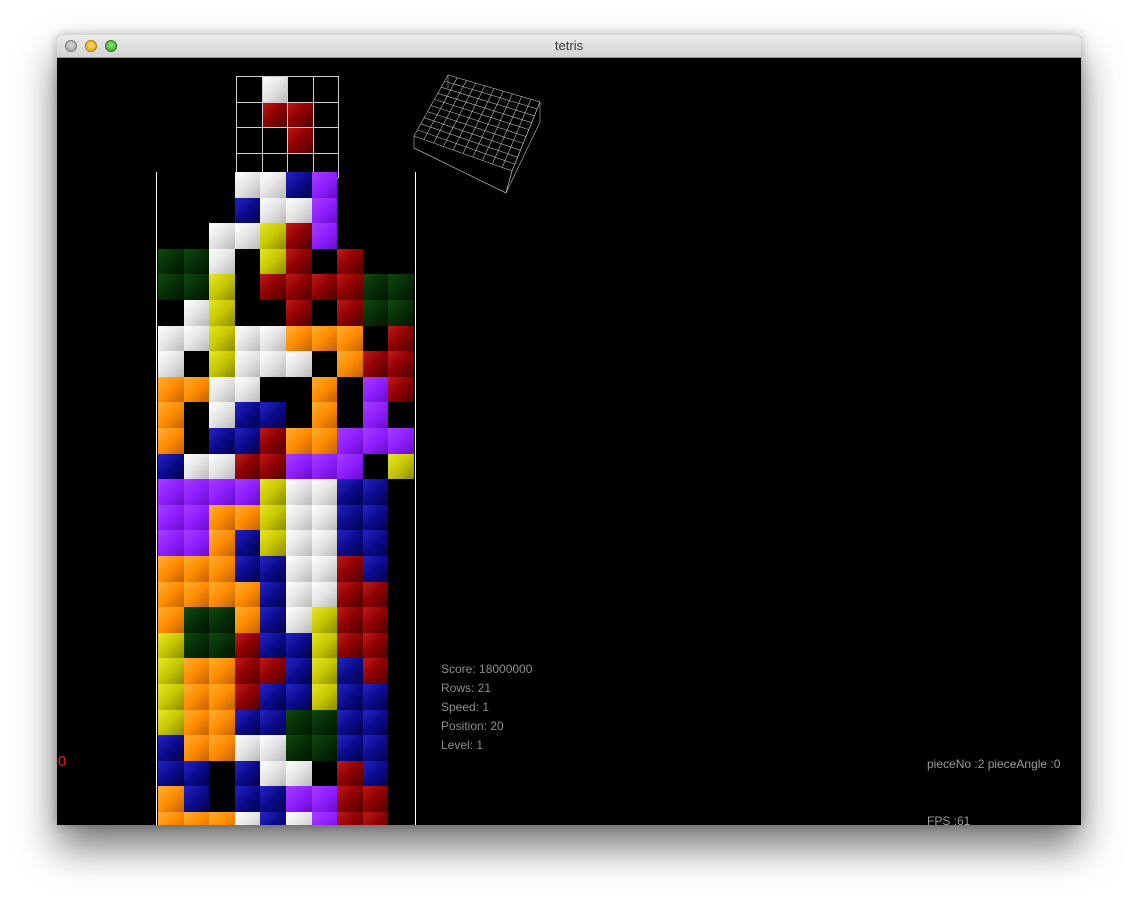 The image size is (1138, 904). Describe the element at coordinates (516, 133) in the screenshot. I see `cube-grid-line` at that location.